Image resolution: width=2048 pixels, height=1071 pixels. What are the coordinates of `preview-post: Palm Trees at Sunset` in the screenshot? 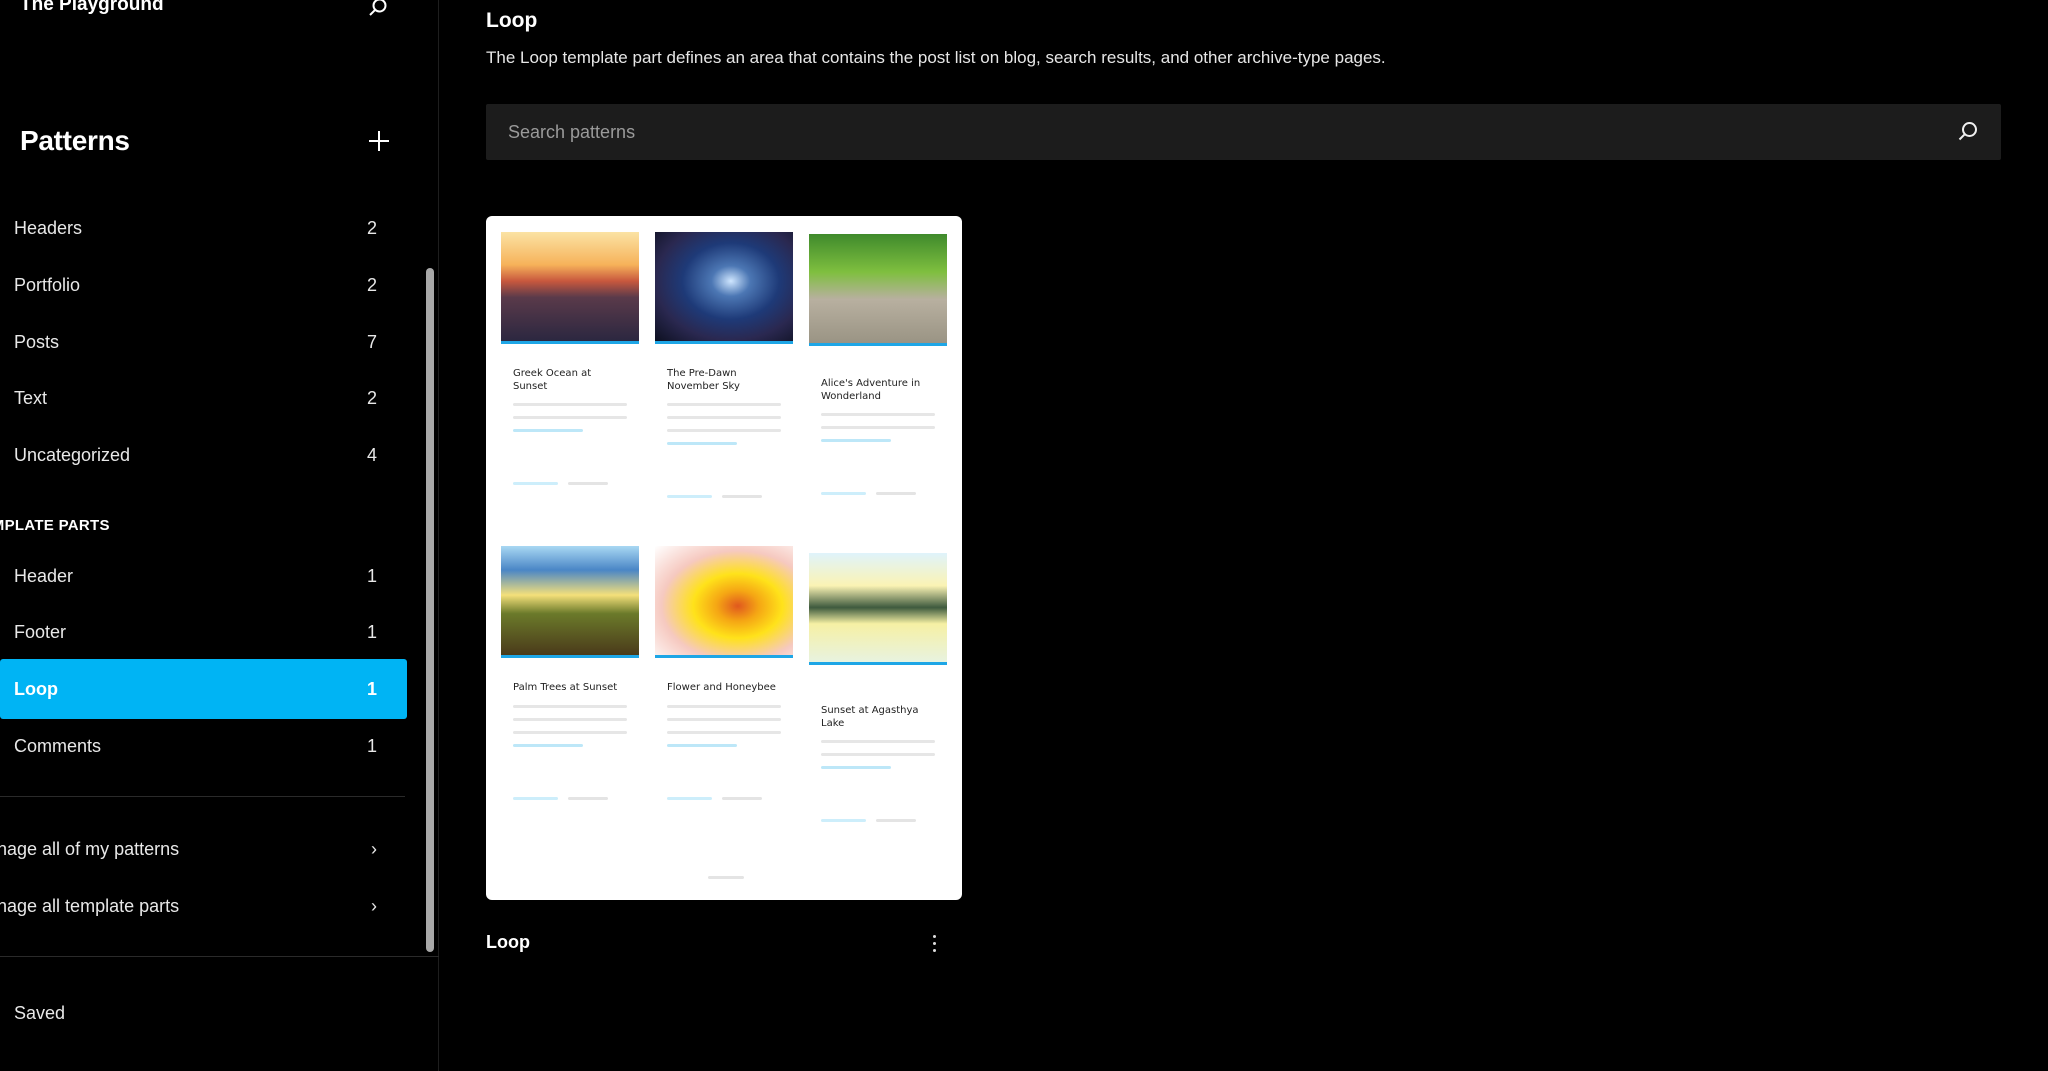 It's located at (570, 673).